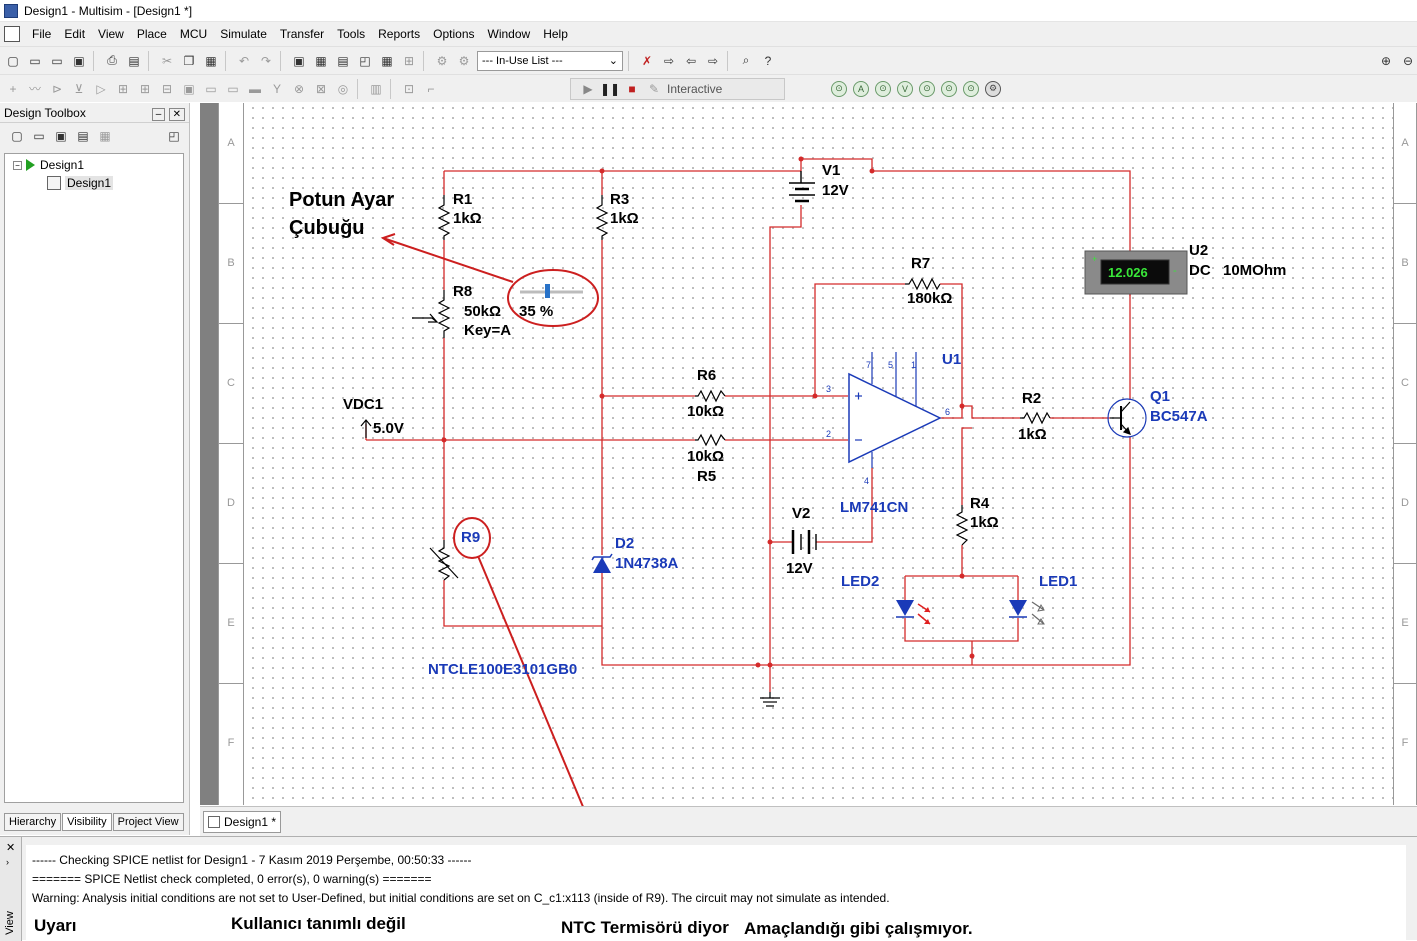 Image resolution: width=1417 pixels, height=941 pixels. What do you see at coordinates (768, 61) in the screenshot?
I see `help-icon: ?` at bounding box center [768, 61].